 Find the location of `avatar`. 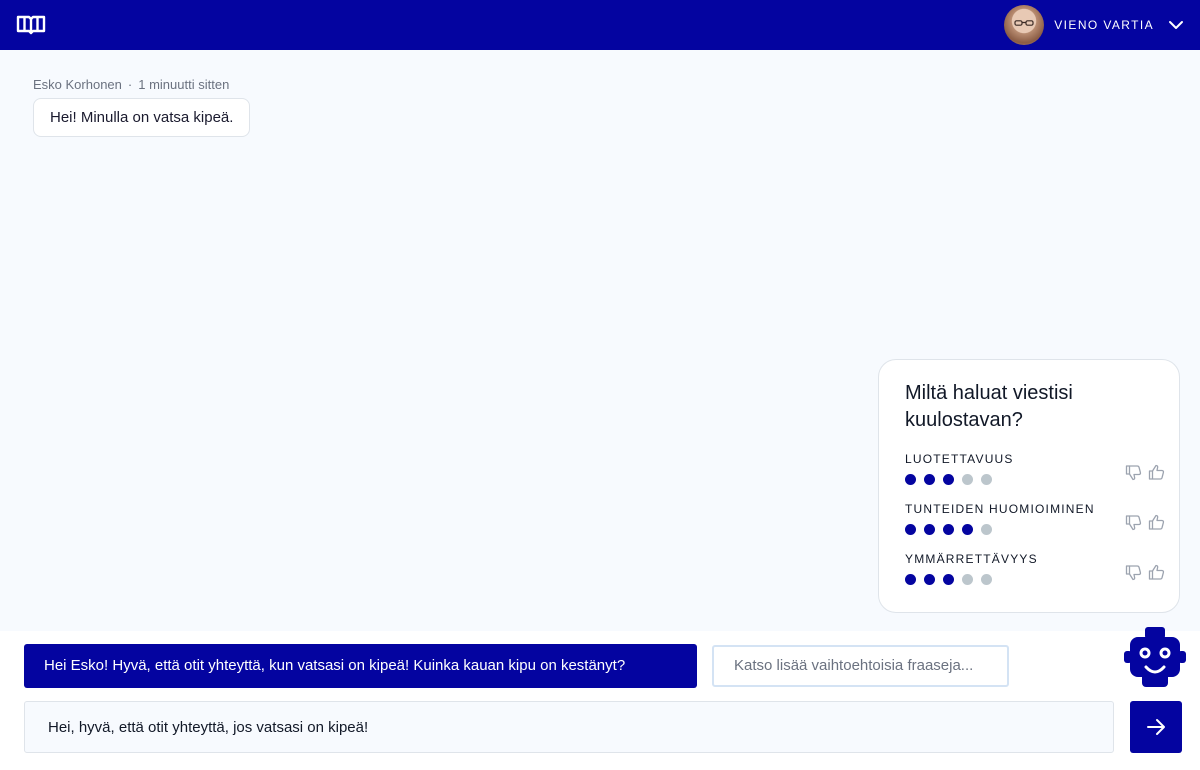

avatar is located at coordinates (1024, 25).